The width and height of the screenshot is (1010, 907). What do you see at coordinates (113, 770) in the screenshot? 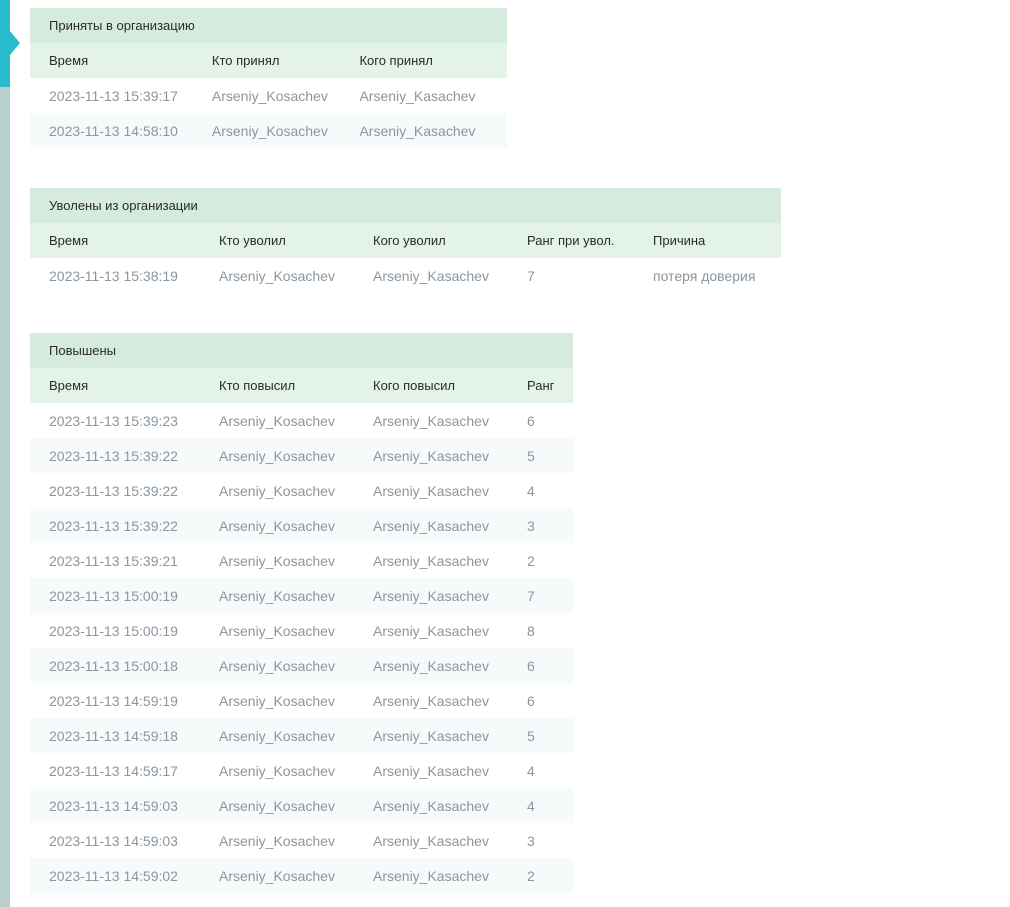
I see `cell-time: 2023-11-13 14:59:17` at bounding box center [113, 770].